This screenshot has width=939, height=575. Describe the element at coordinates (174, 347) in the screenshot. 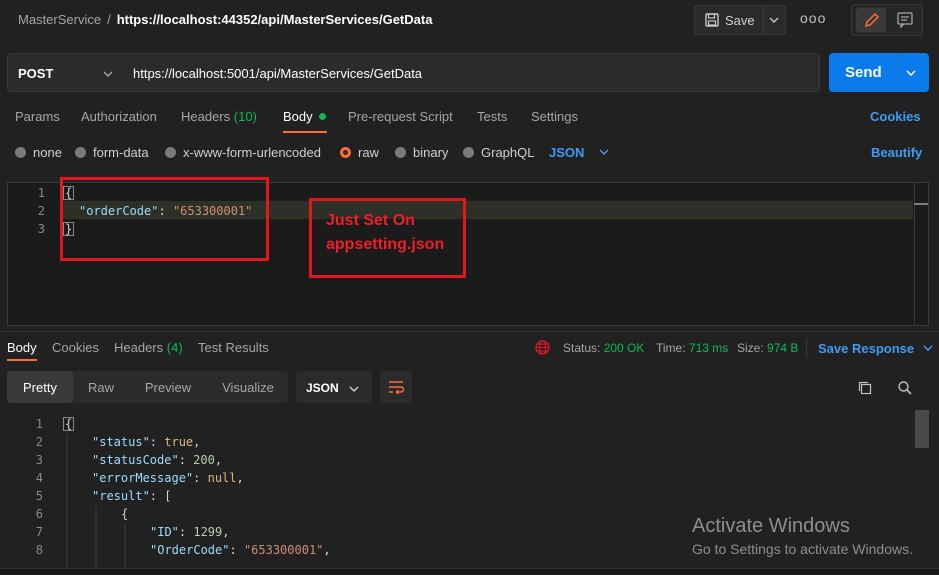

I see `resp-tab-headers-count: (4)` at that location.